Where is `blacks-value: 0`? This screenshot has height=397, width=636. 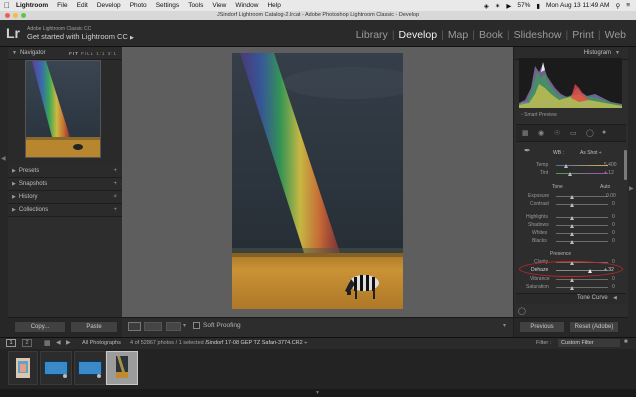
blacks-value: 0 is located at coordinates (613, 241).